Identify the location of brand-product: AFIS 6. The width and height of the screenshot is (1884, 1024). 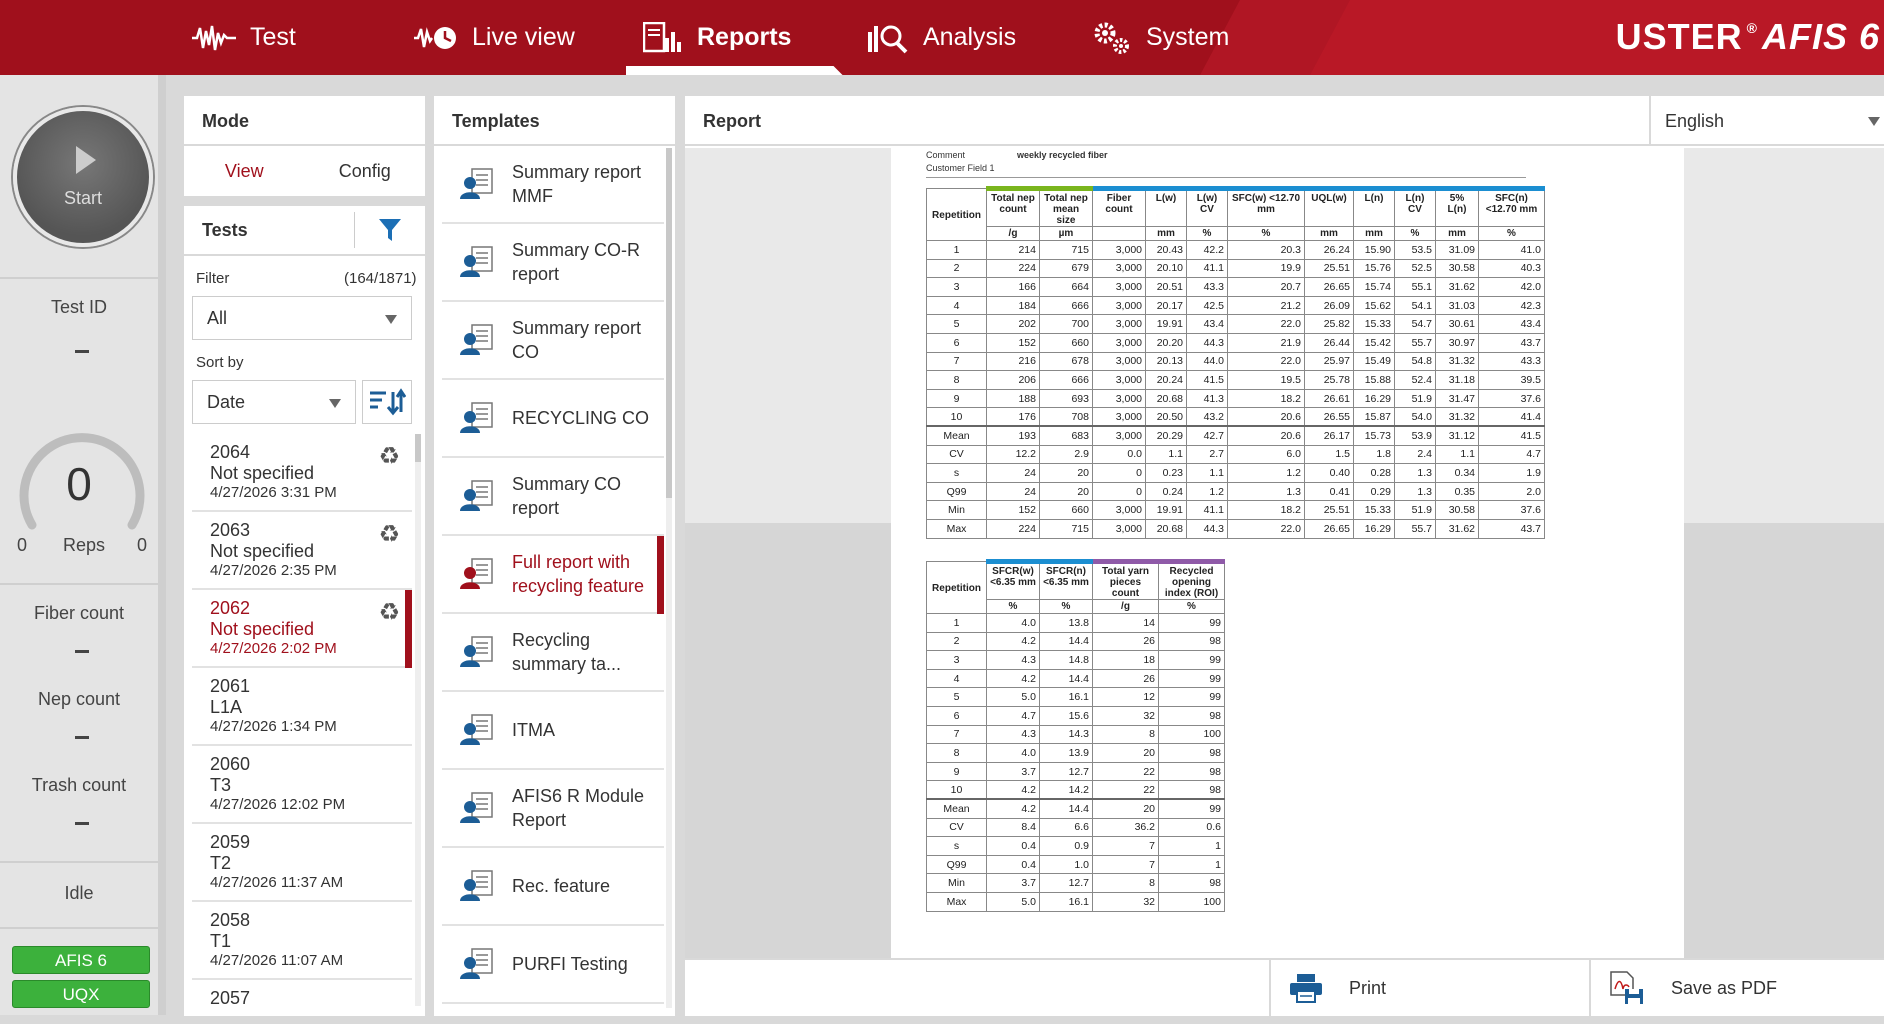
(1820, 36).